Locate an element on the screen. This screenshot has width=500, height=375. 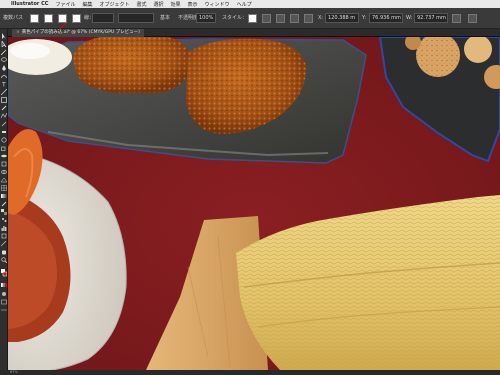
menu-select: 選択 is located at coordinates (159, 4).